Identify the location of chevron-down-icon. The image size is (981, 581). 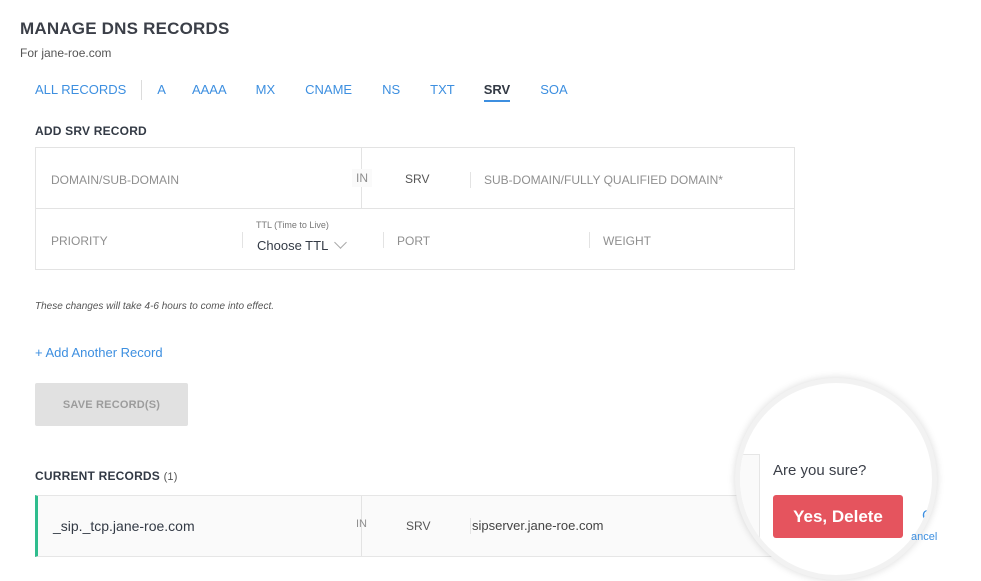
(340, 242).